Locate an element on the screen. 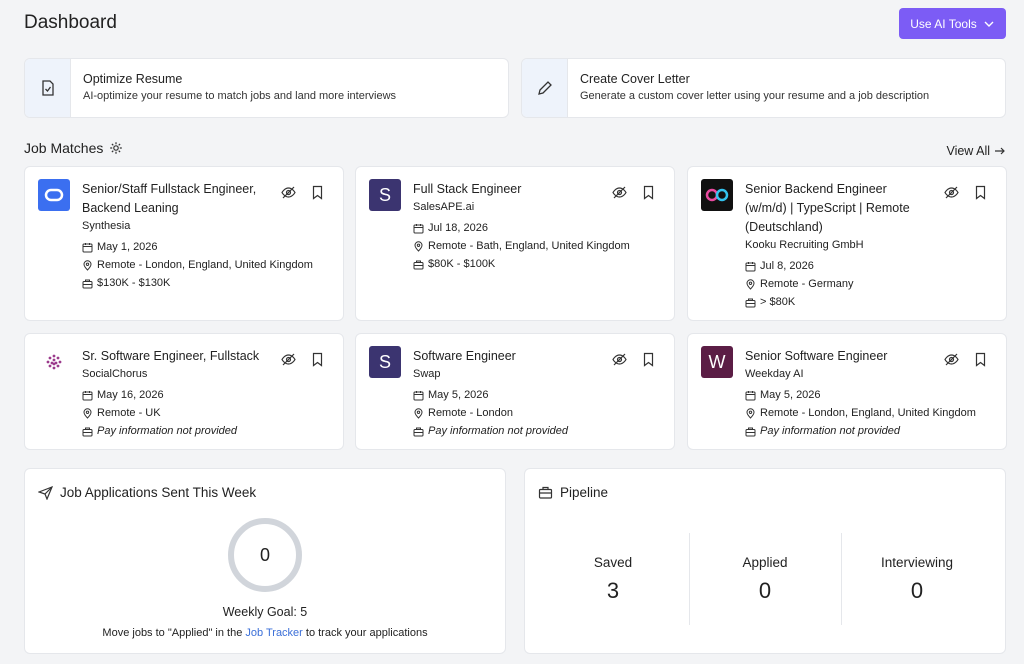  job-date: May 16, 2026 is located at coordinates (177, 395).